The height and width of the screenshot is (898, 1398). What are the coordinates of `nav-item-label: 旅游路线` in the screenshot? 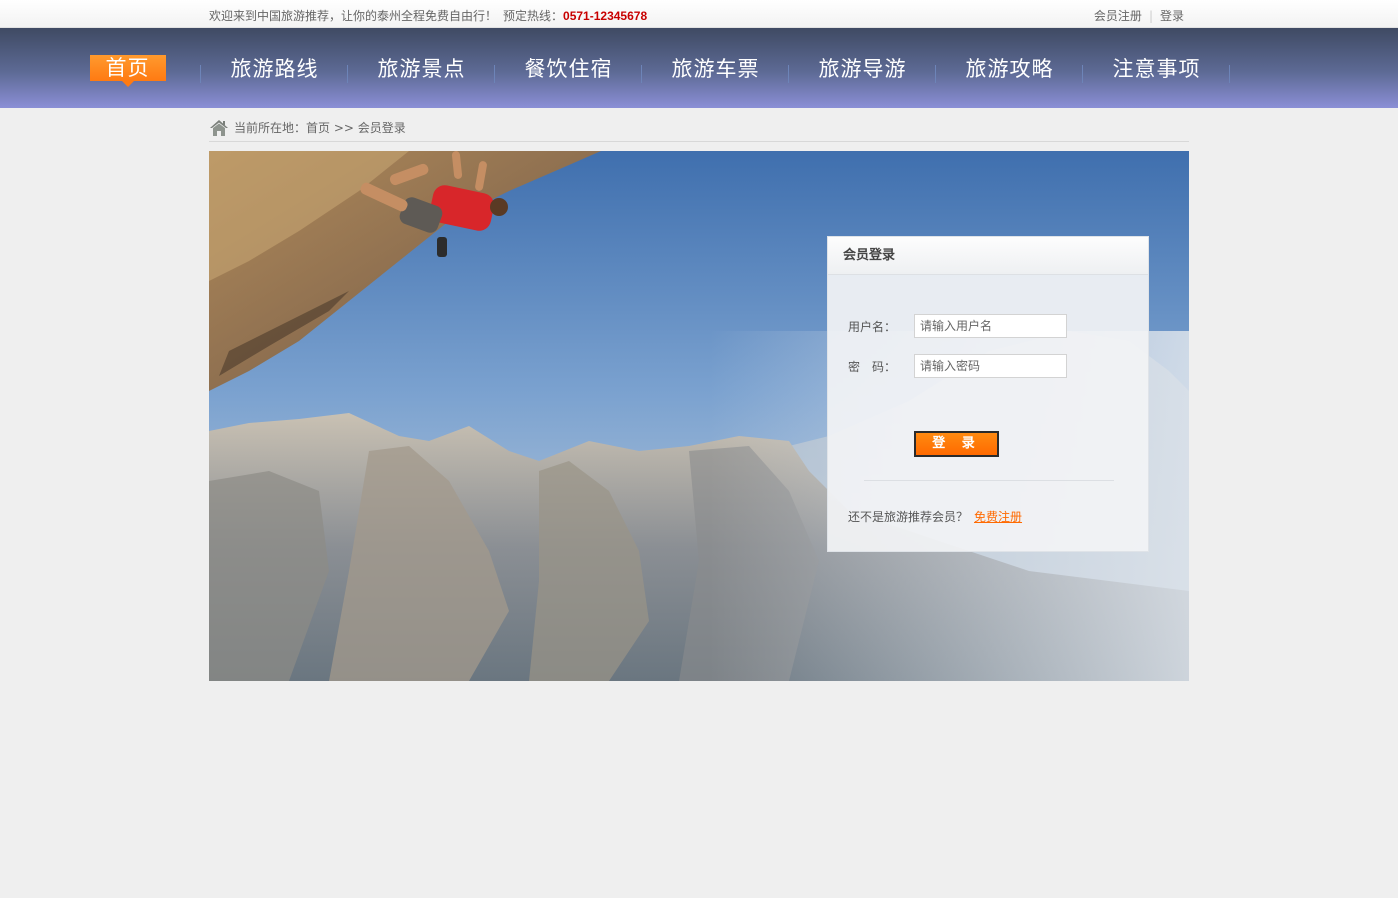 It's located at (274, 69).